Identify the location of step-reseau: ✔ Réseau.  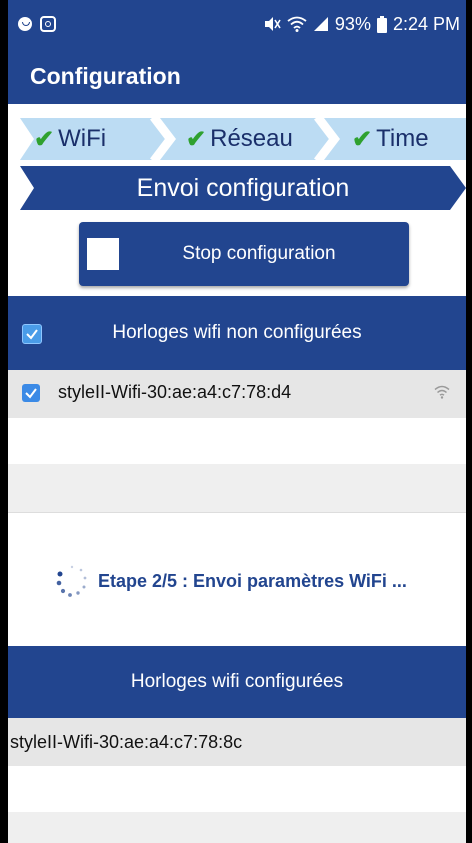
(239, 139).